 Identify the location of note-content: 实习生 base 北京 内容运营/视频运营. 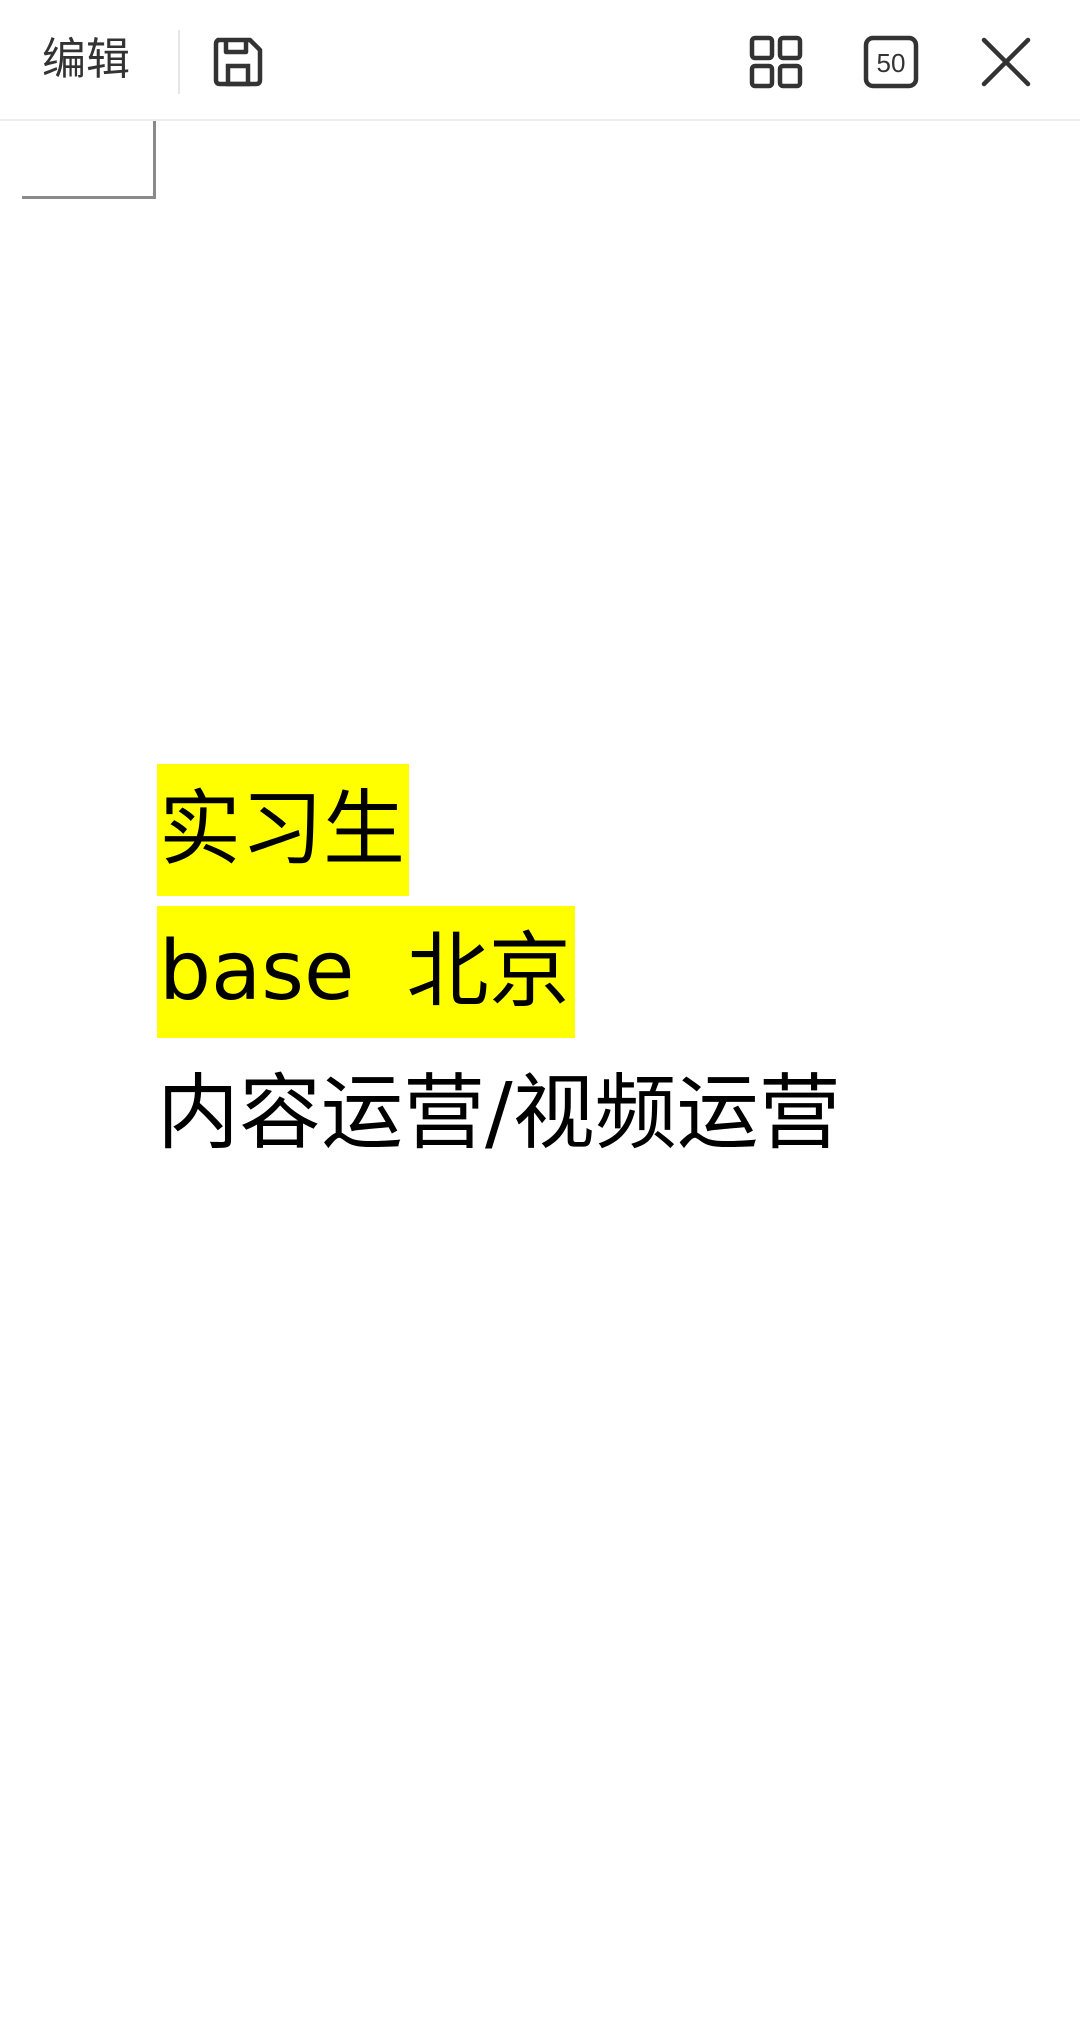
(499, 977).